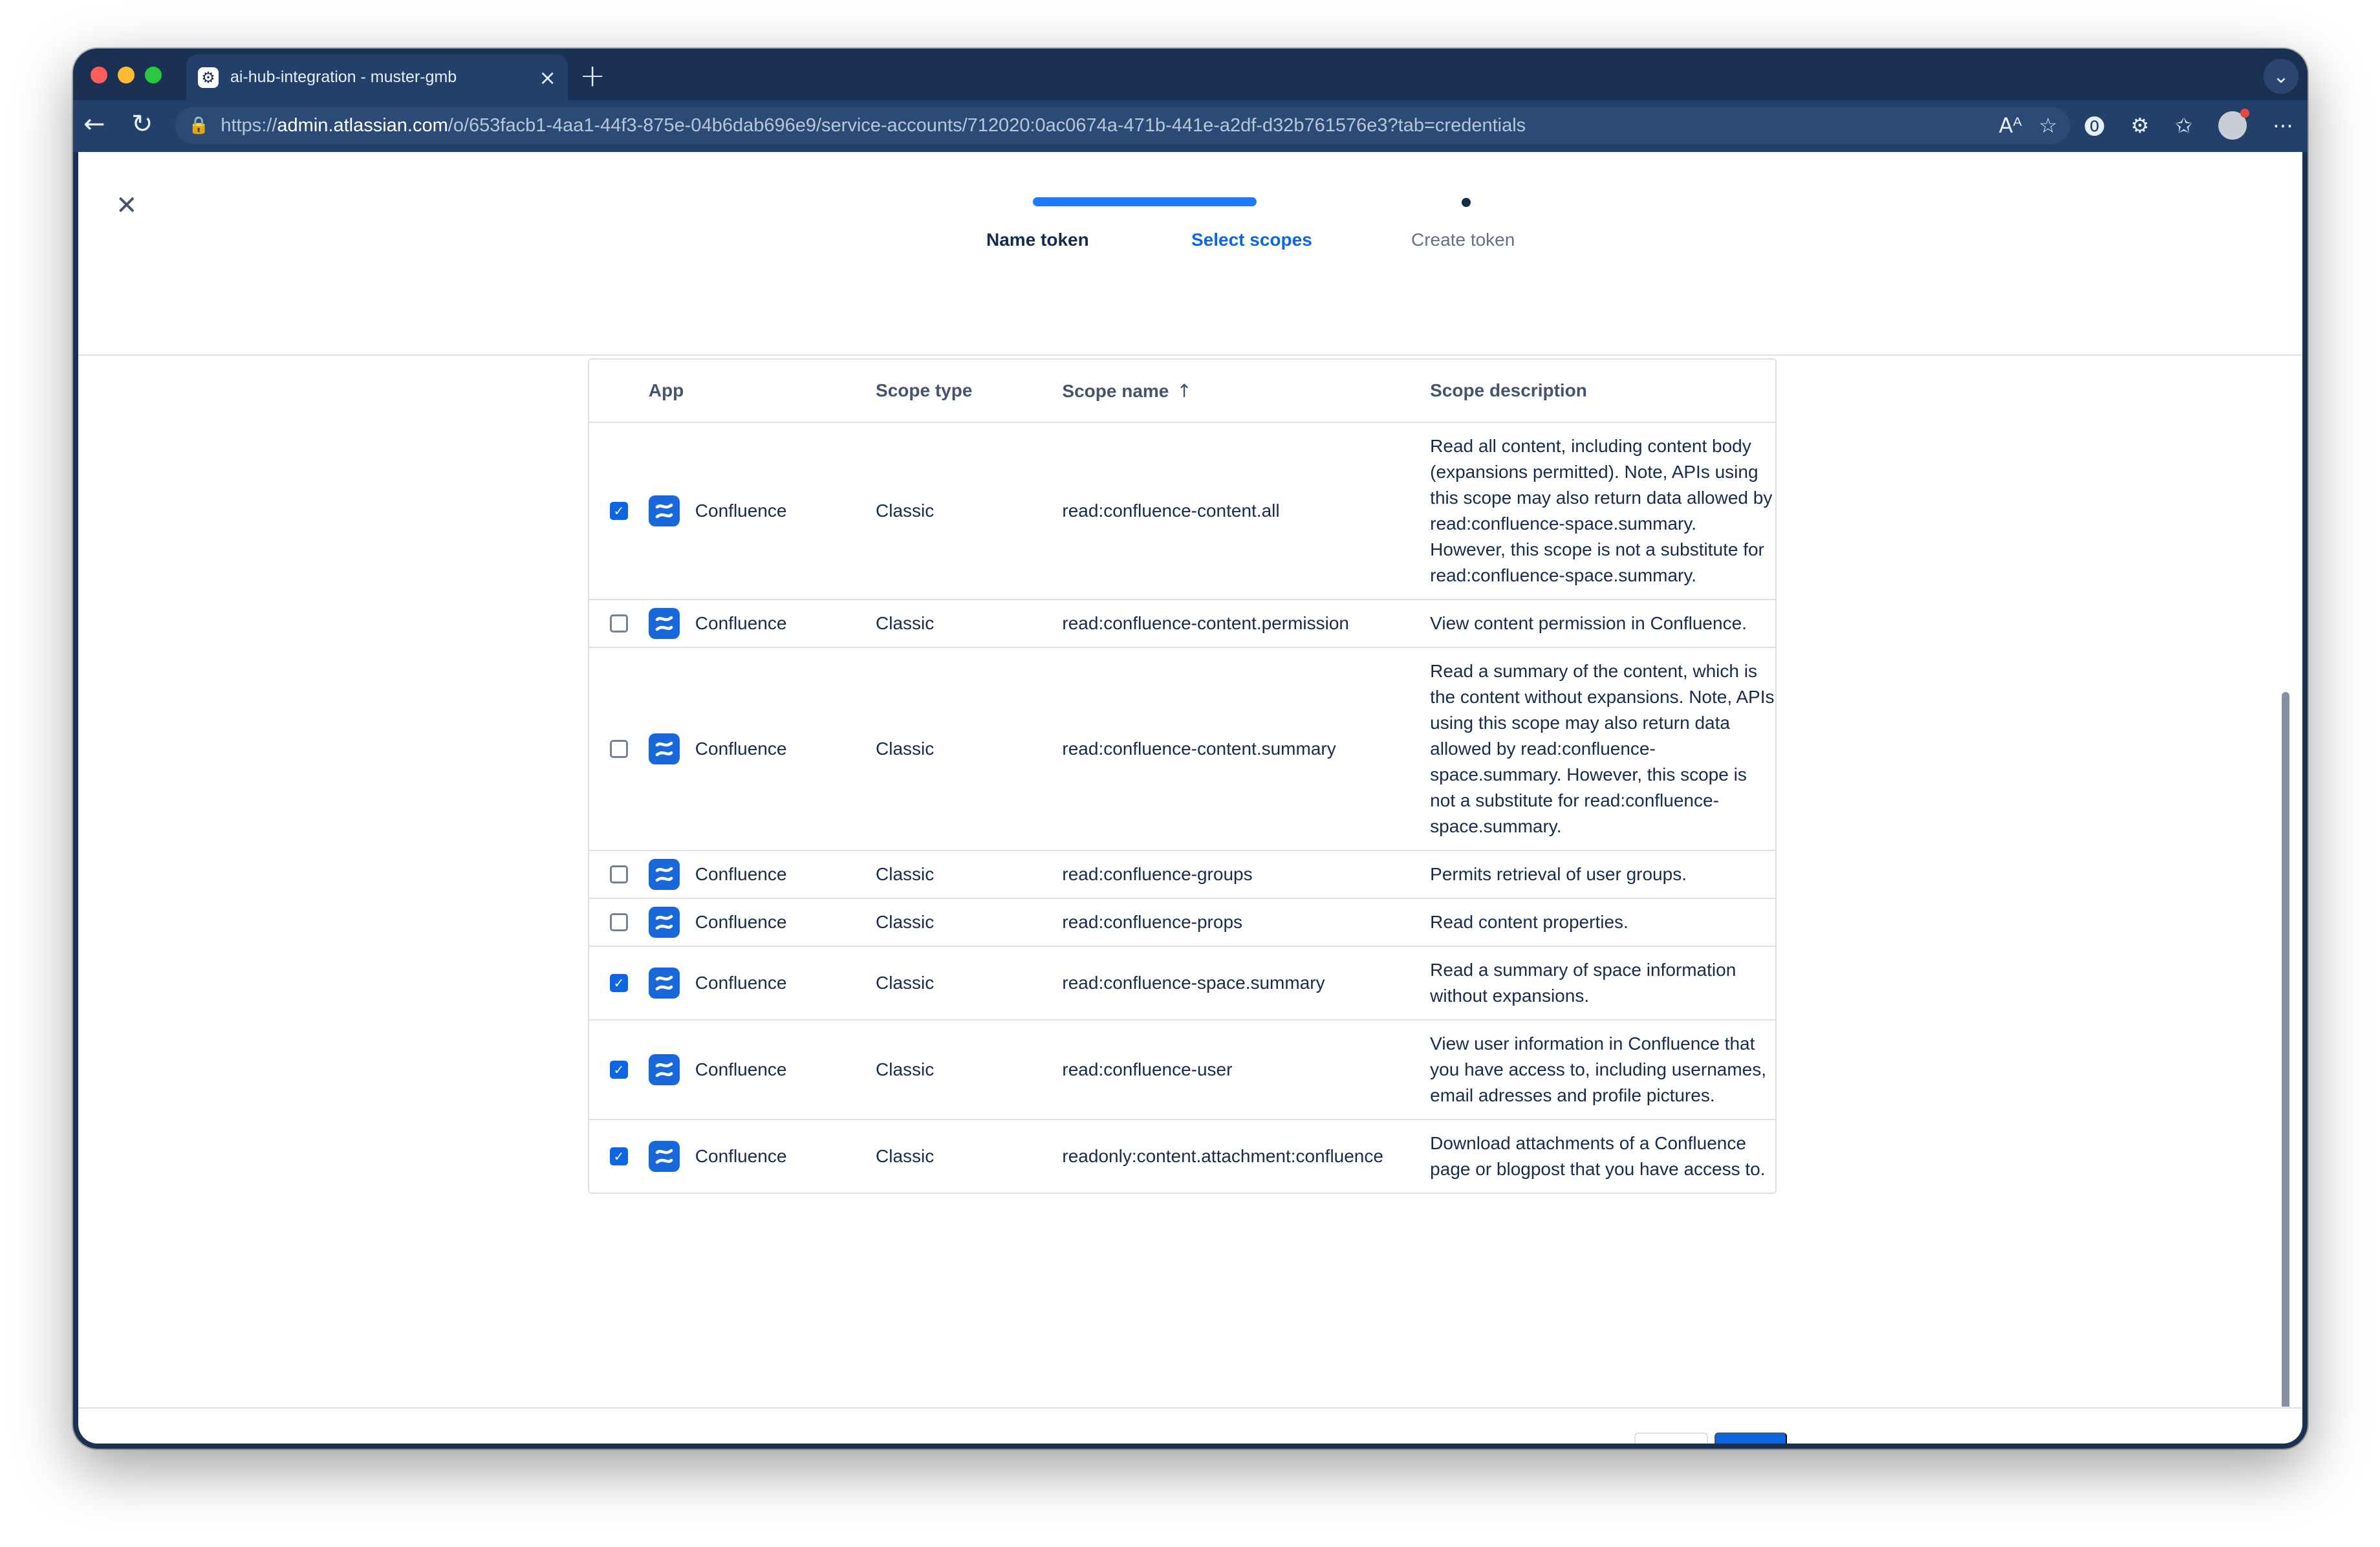 Image resolution: width=2380 pixels, height=1547 pixels. I want to click on next-button: Next, so click(1751, 1439).